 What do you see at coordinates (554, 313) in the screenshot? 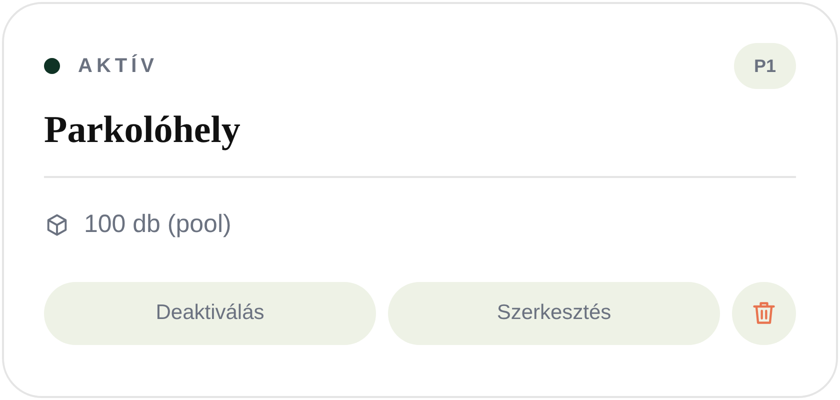
I see `action-button: Szerkesztés` at bounding box center [554, 313].